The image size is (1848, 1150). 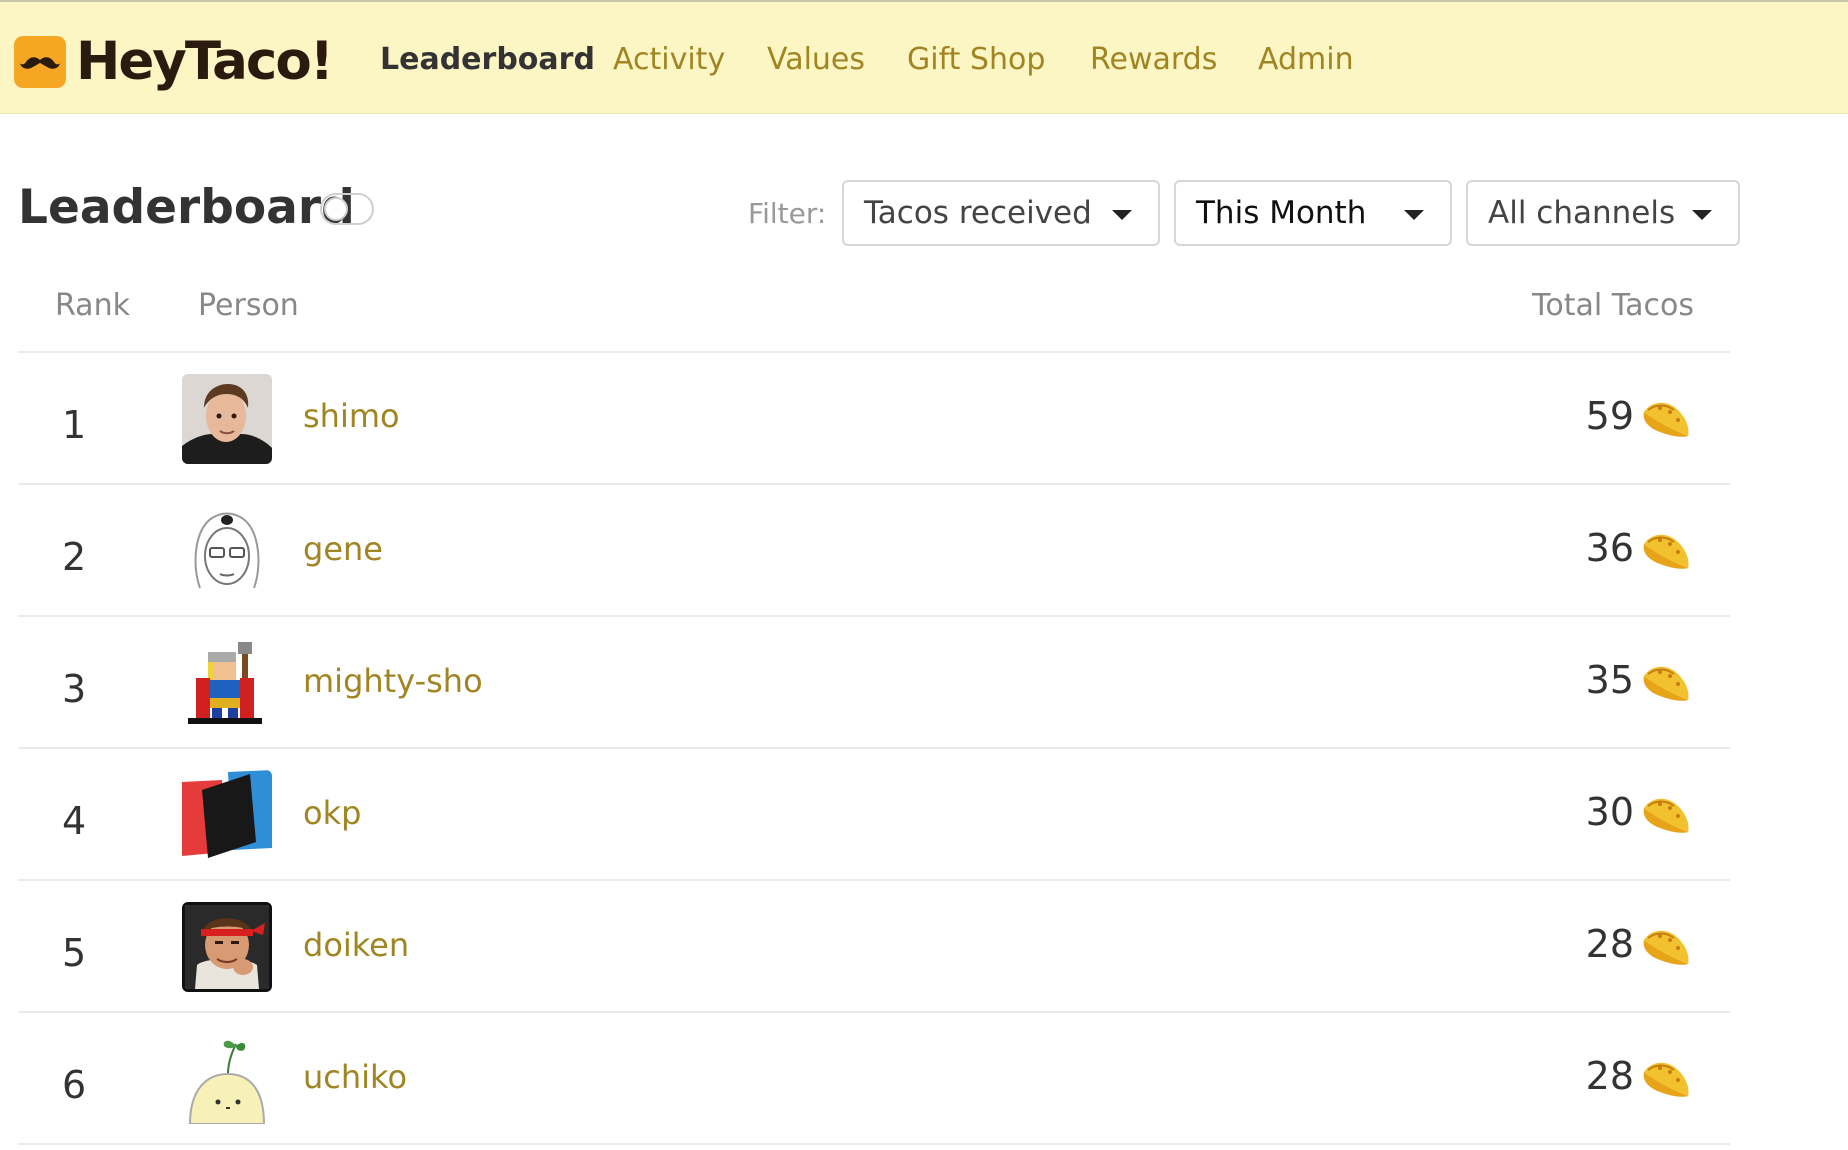 I want to click on column-header-rank: Rank, so click(x=92, y=305).